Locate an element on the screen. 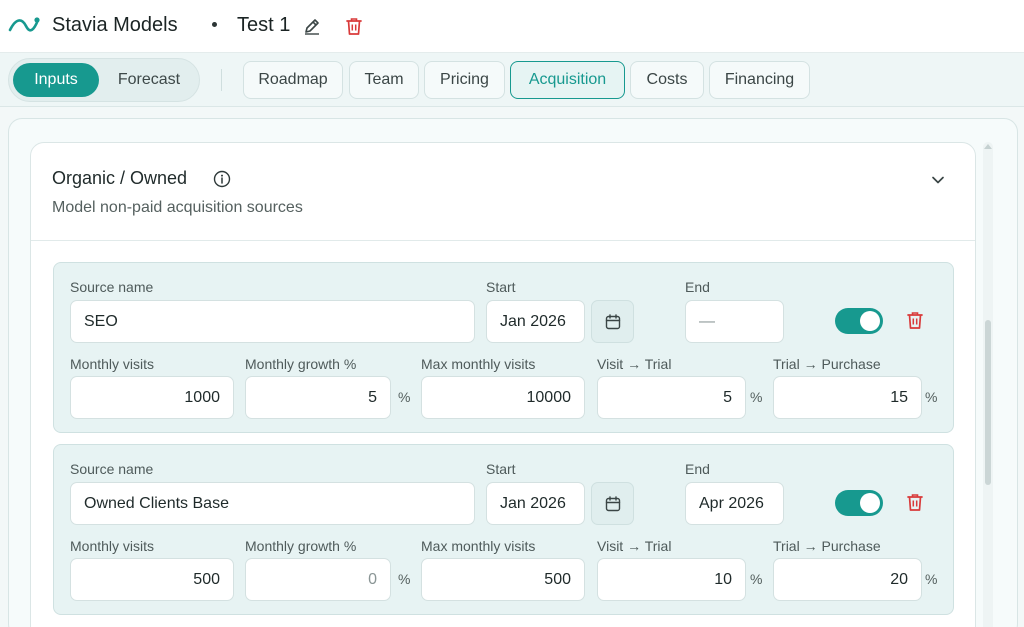  trial-purchase-input: 20 is located at coordinates (847, 579).